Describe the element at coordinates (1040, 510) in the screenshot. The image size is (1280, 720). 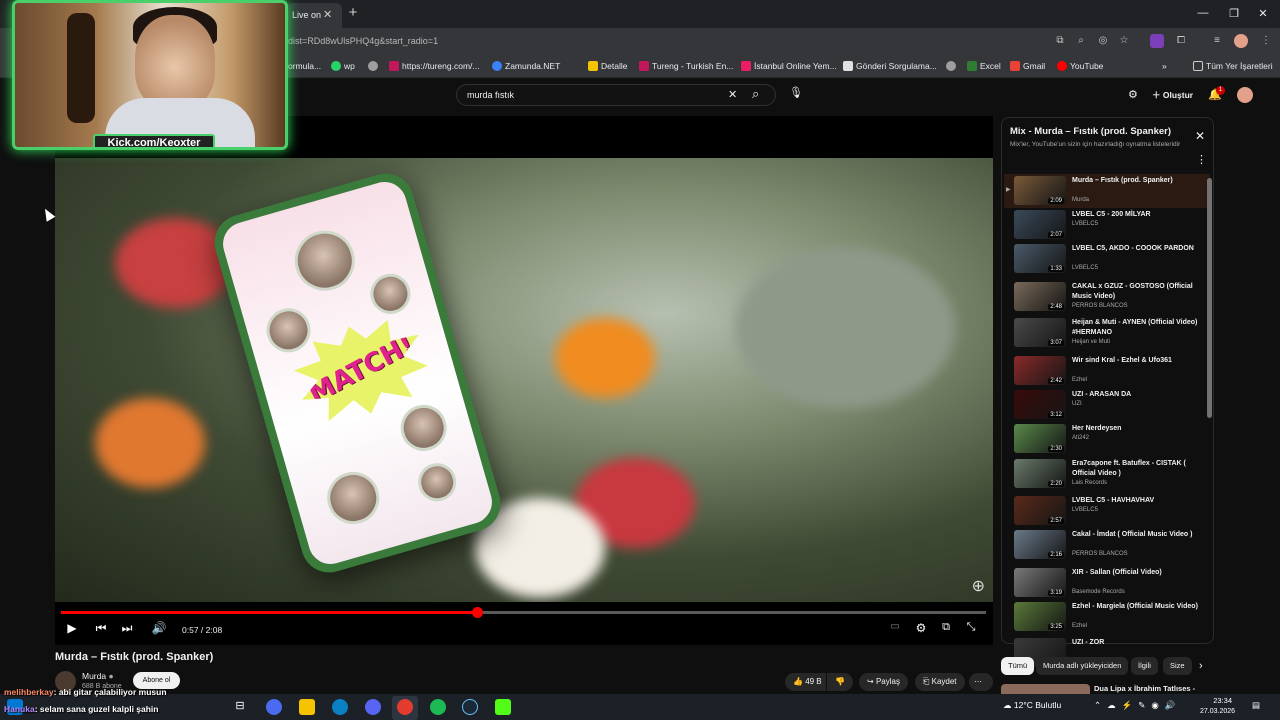
I see `playlist-thumbnail: 2:57` at that location.